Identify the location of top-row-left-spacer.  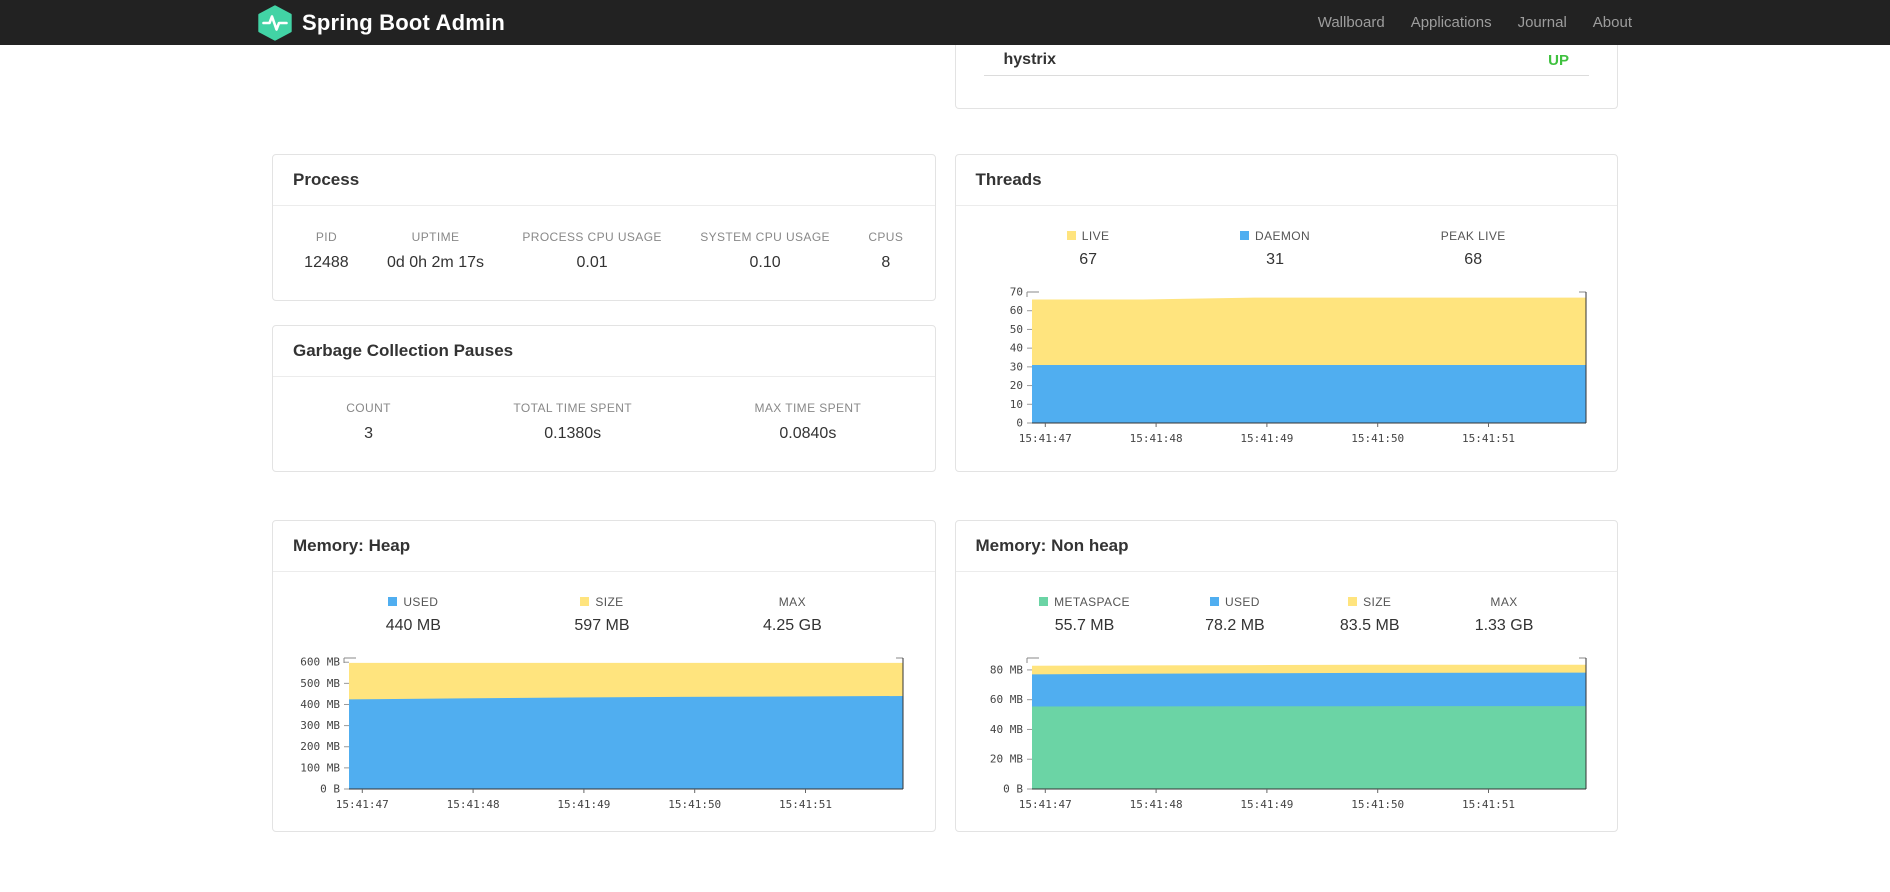
(604, 77).